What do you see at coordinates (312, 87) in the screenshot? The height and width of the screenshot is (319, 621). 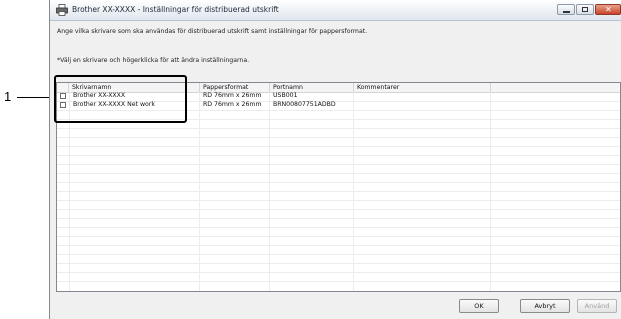 I see `column-header-port-name: Portnamn` at bounding box center [312, 87].